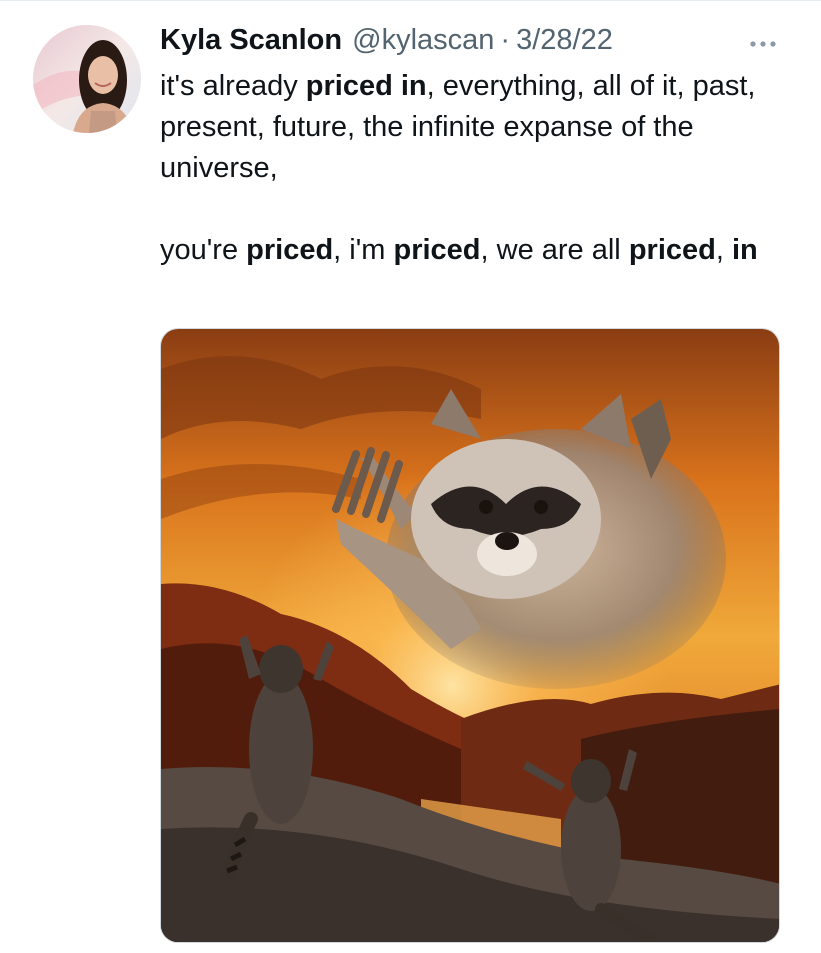  I want to click on tweet-text-segment: , i'm, so click(363, 250).